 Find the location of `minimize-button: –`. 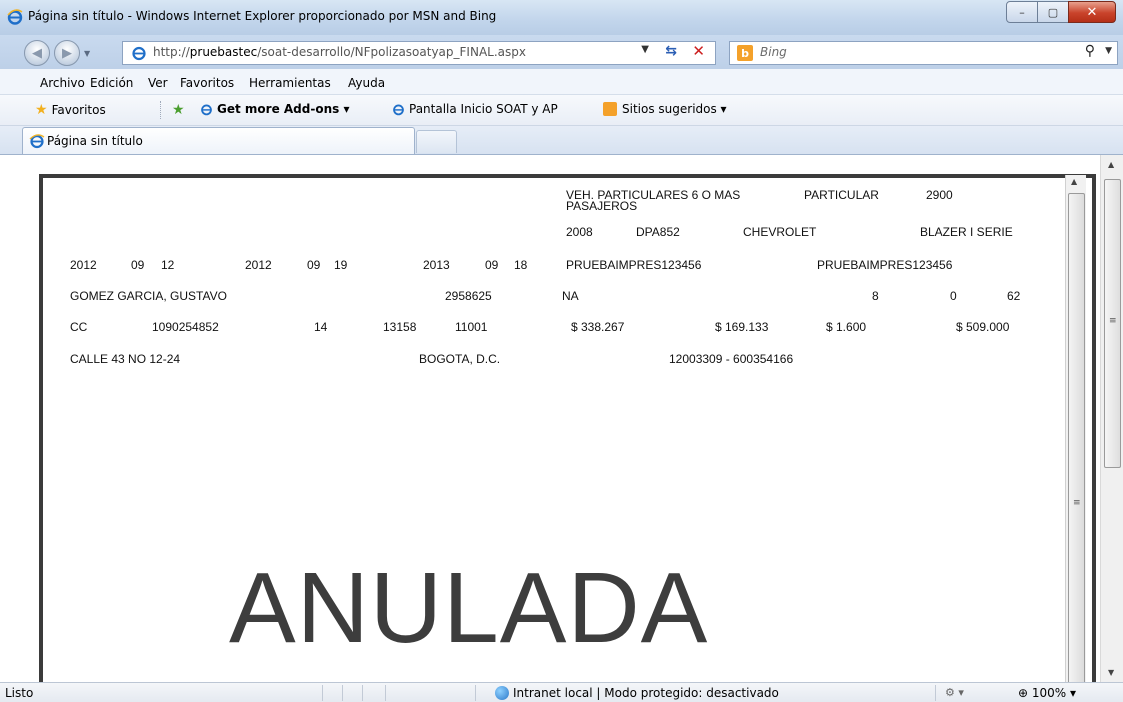

minimize-button: – is located at coordinates (1022, 12).